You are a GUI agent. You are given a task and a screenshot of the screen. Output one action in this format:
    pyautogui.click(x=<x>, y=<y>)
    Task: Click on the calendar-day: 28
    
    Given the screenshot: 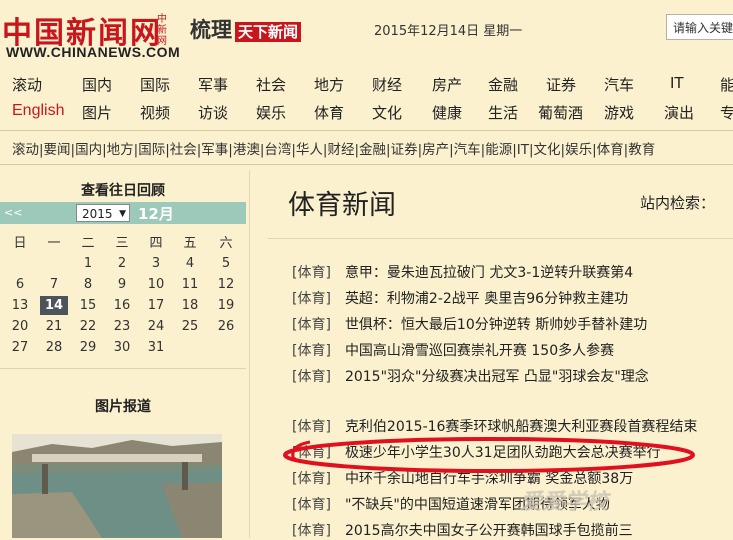 What is the action you would take?
    pyautogui.click(x=54, y=347)
    